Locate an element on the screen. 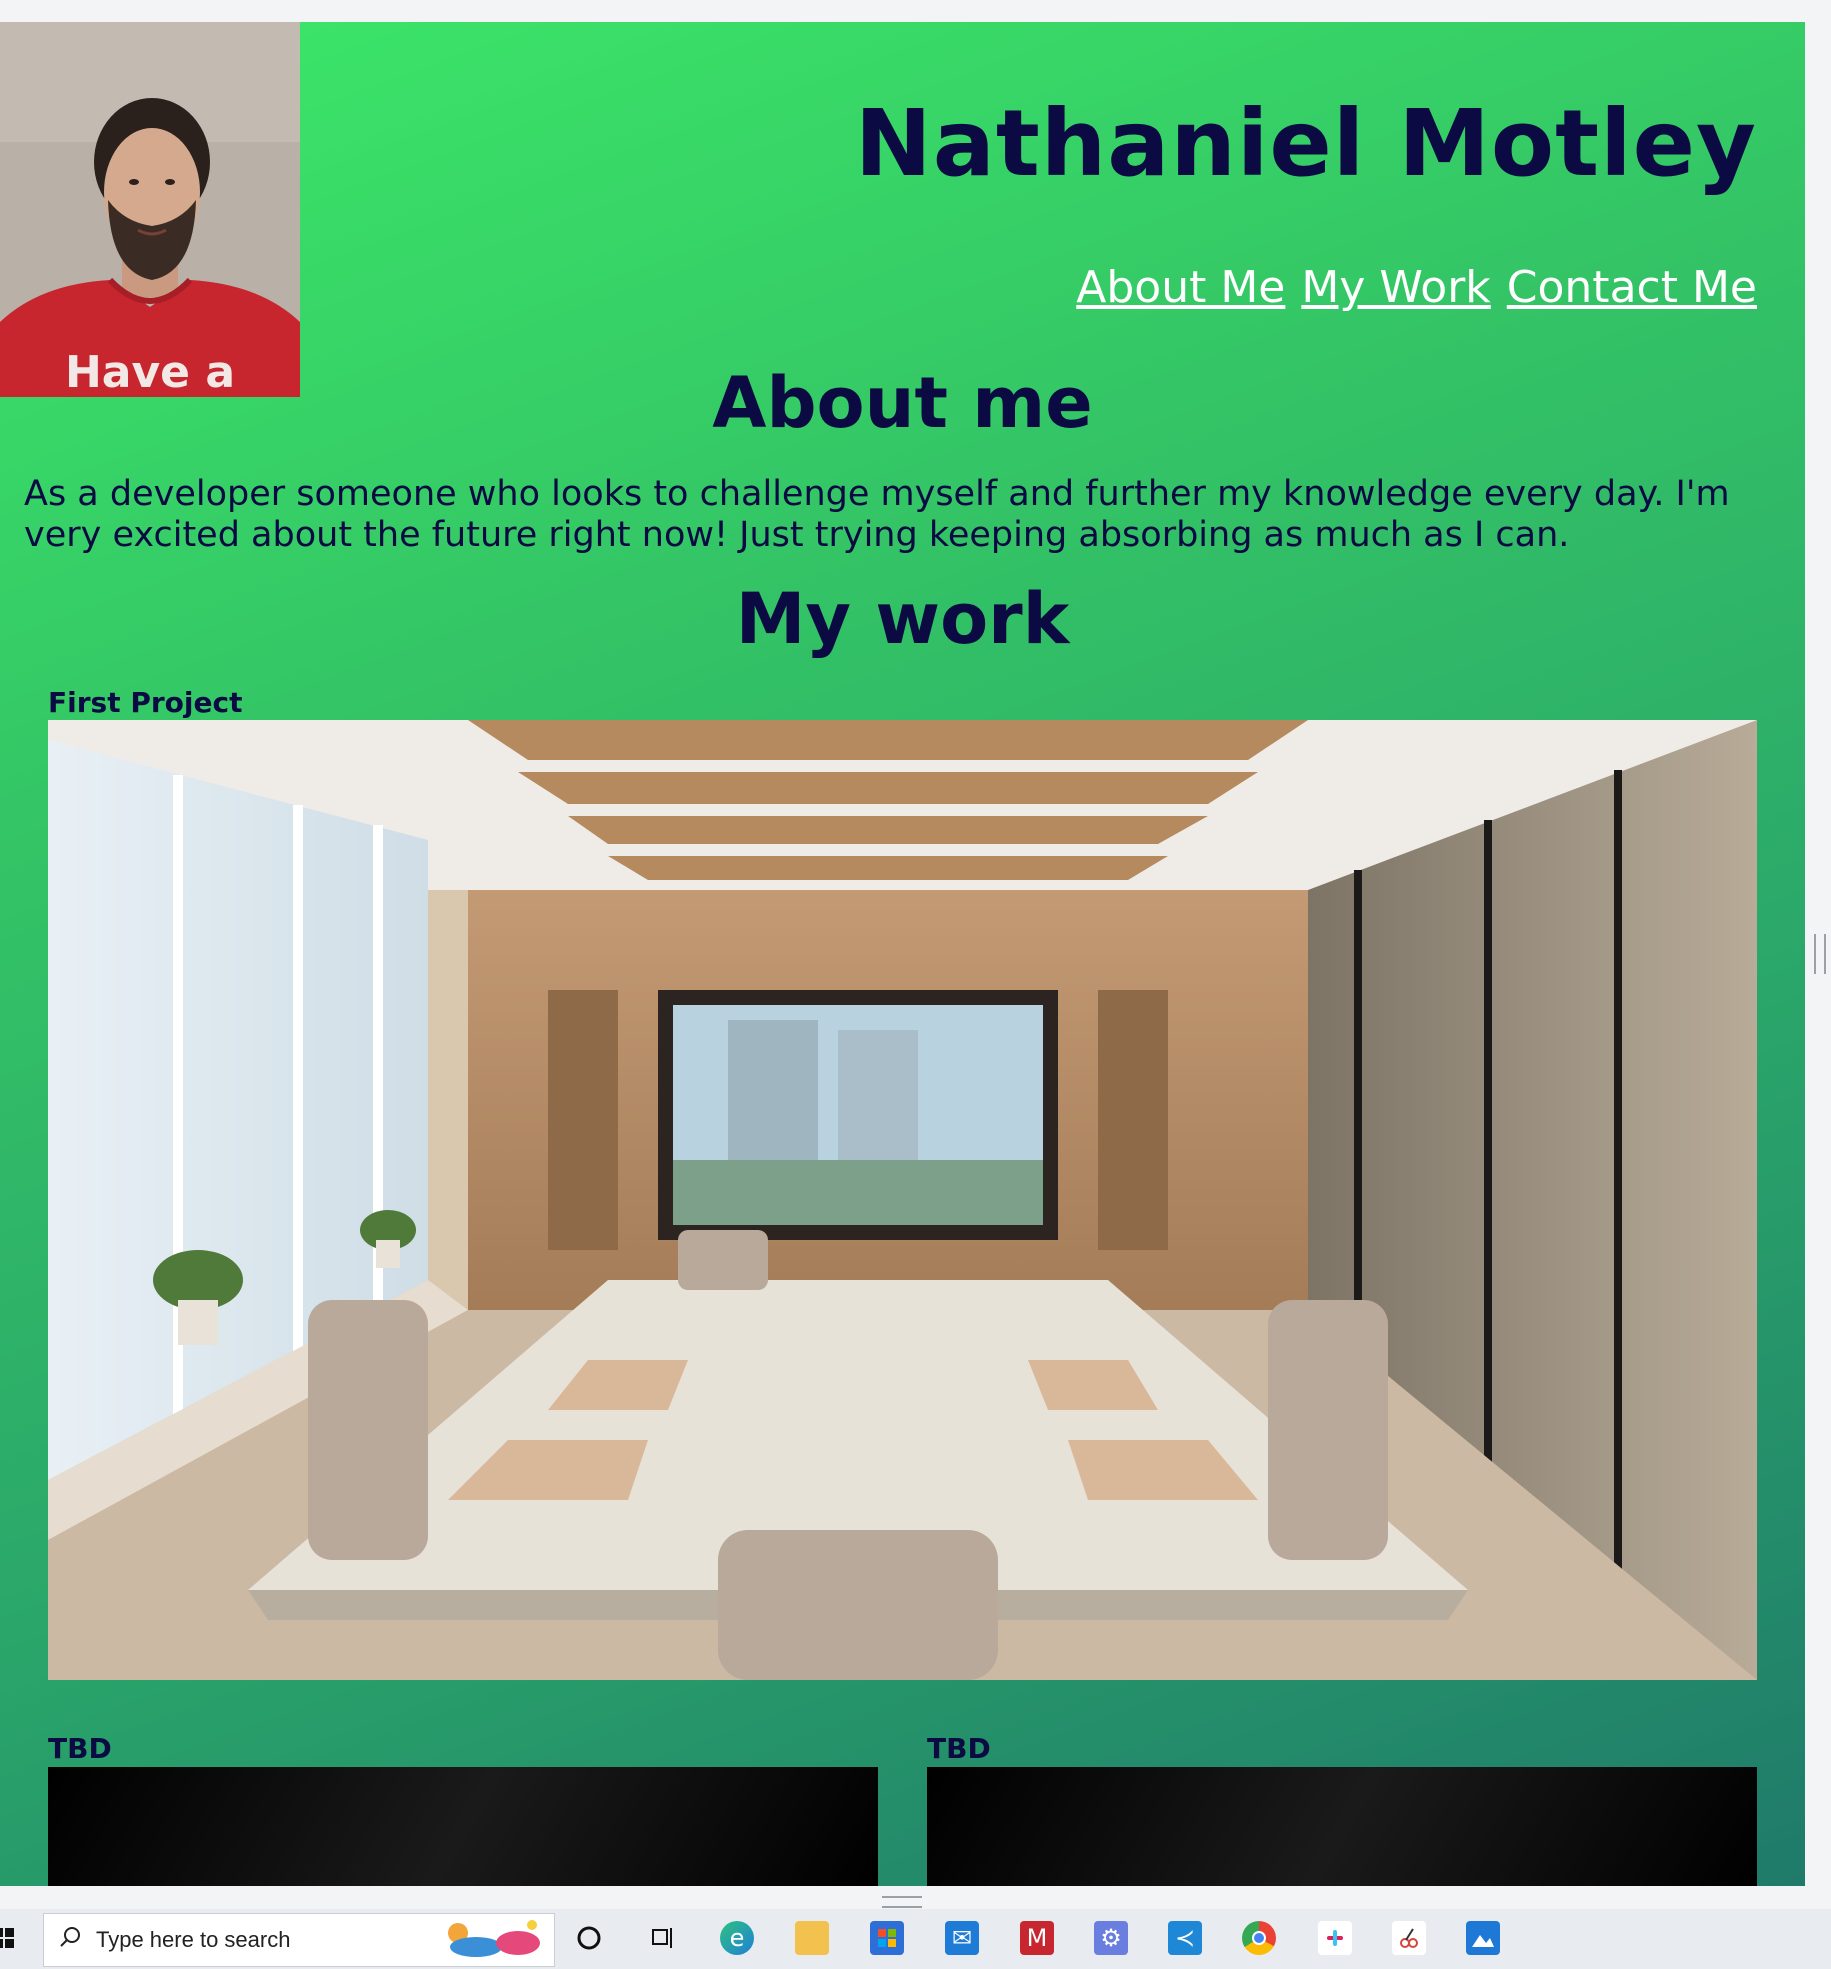  search-highlight-icon is located at coordinates (491, 1940).